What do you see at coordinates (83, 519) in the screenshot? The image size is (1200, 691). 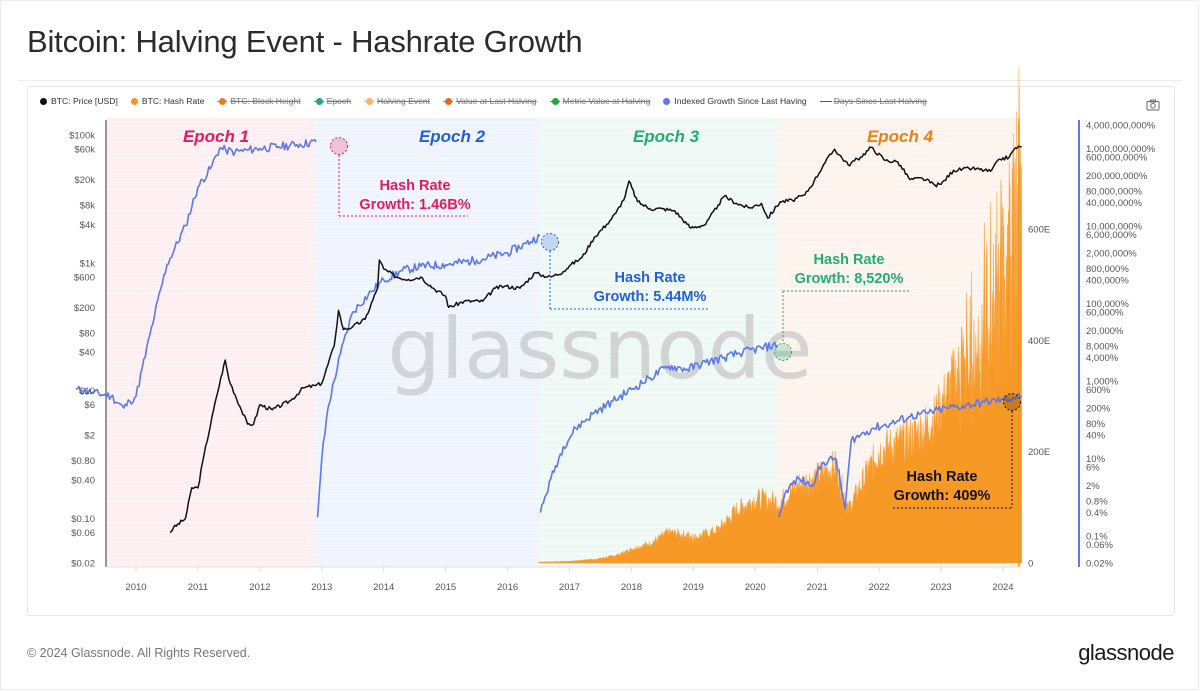 I see `price-tick-label: $0.10` at bounding box center [83, 519].